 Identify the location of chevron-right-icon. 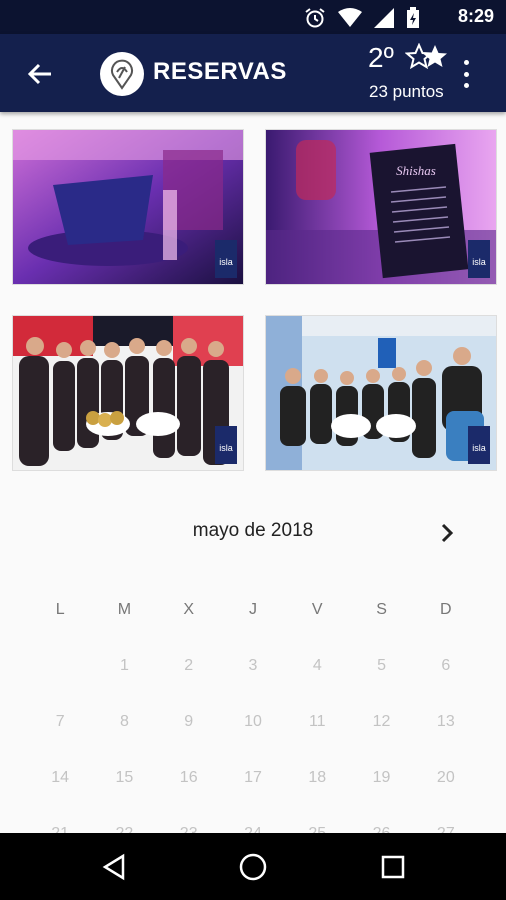
(447, 533).